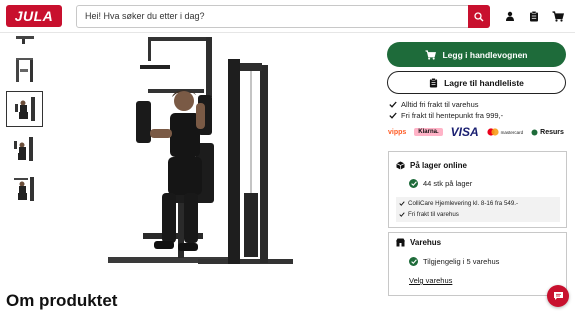  I want to click on vipps-logo: vipps, so click(397, 132).